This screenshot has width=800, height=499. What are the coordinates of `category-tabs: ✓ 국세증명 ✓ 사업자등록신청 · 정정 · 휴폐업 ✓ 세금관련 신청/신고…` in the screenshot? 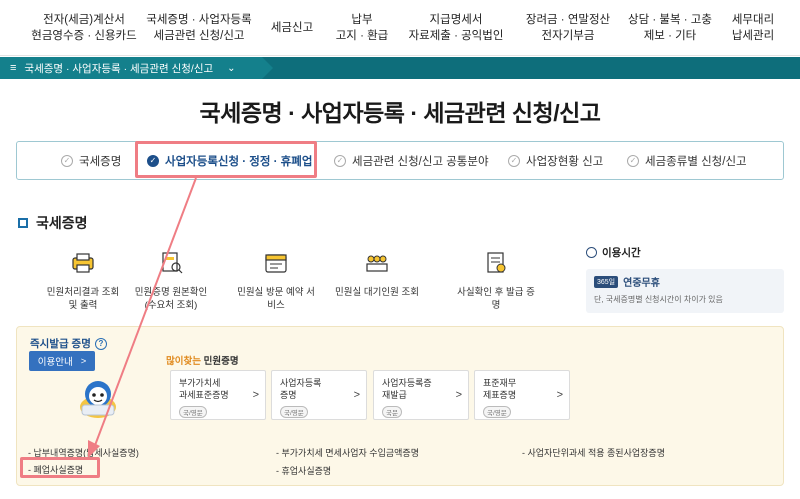 It's located at (400, 160).